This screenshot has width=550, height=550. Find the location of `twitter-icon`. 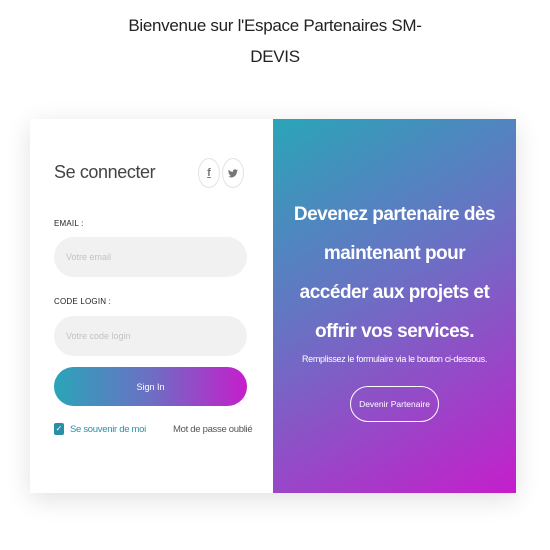

twitter-icon is located at coordinates (233, 173).